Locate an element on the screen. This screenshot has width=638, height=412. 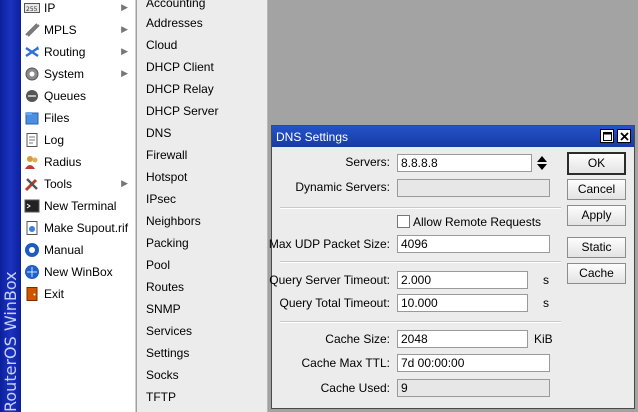
menu-item-routing: Routing ▶ is located at coordinates (78, 52).